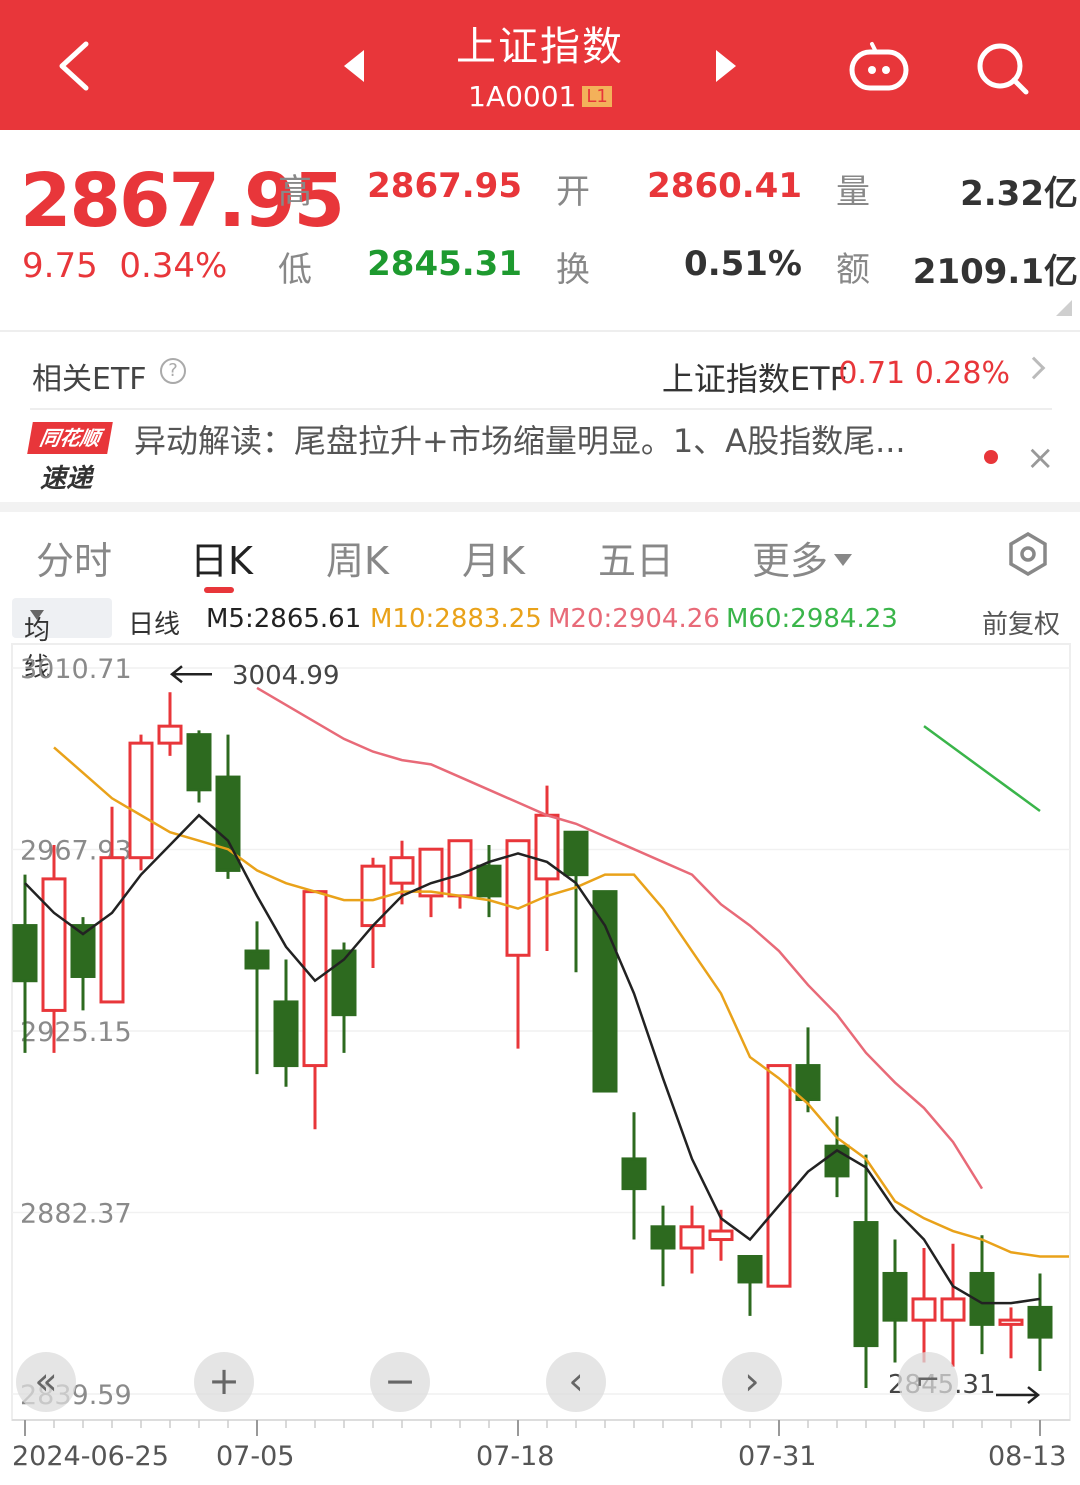 This screenshot has height=1485, width=1080. What do you see at coordinates (576, 1382) in the screenshot?
I see `scroll-left-button: ‹` at bounding box center [576, 1382].